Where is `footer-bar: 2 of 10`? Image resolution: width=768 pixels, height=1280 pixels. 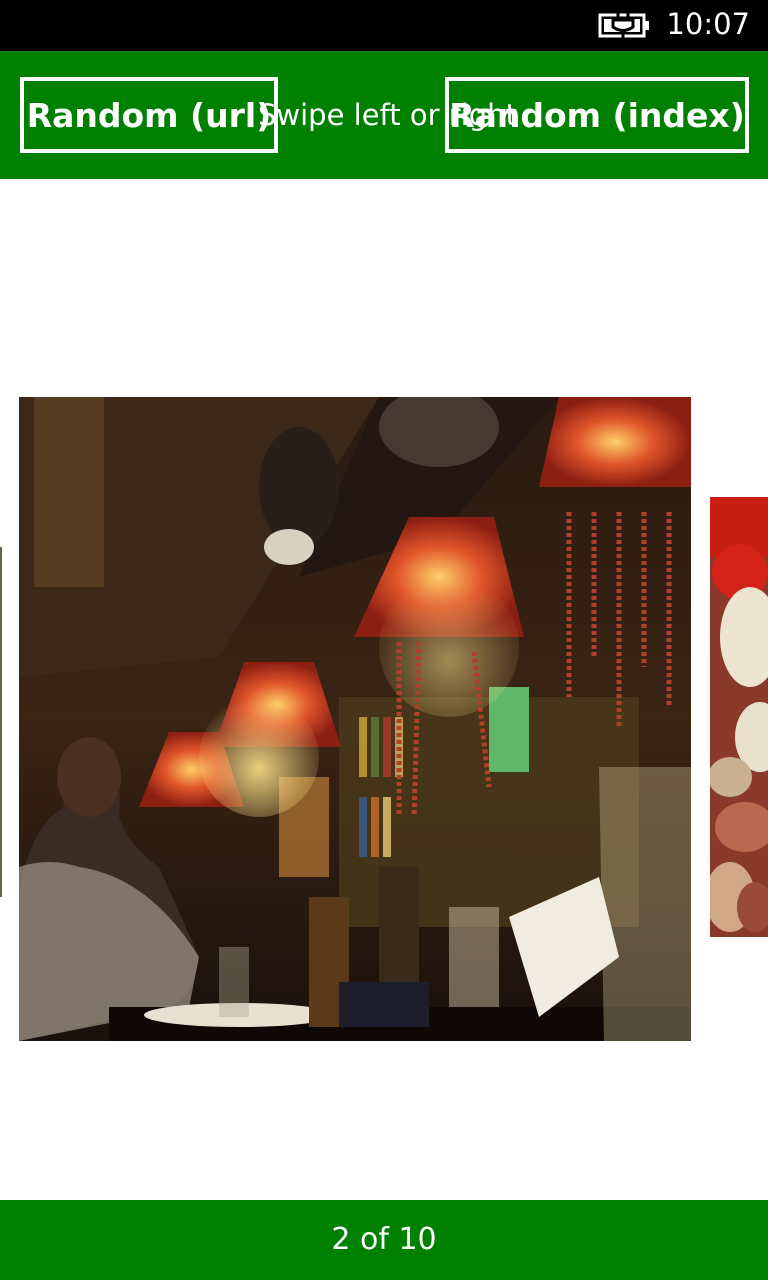 footer-bar: 2 of 10 is located at coordinates (384, 1240).